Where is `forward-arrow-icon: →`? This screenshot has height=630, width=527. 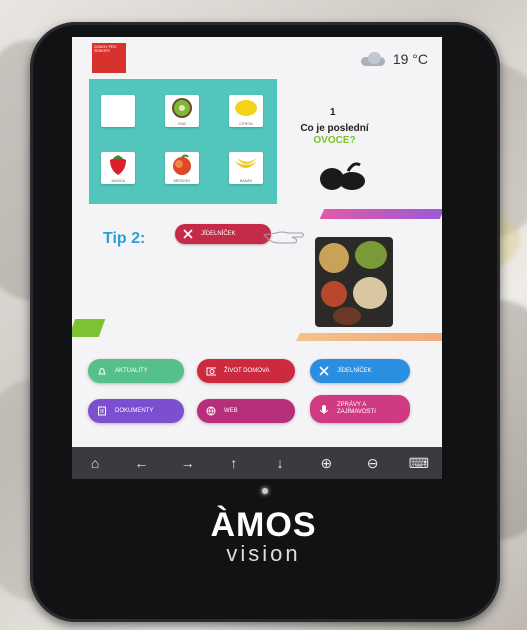
forward-arrow-icon: → is located at coordinates (188, 463).